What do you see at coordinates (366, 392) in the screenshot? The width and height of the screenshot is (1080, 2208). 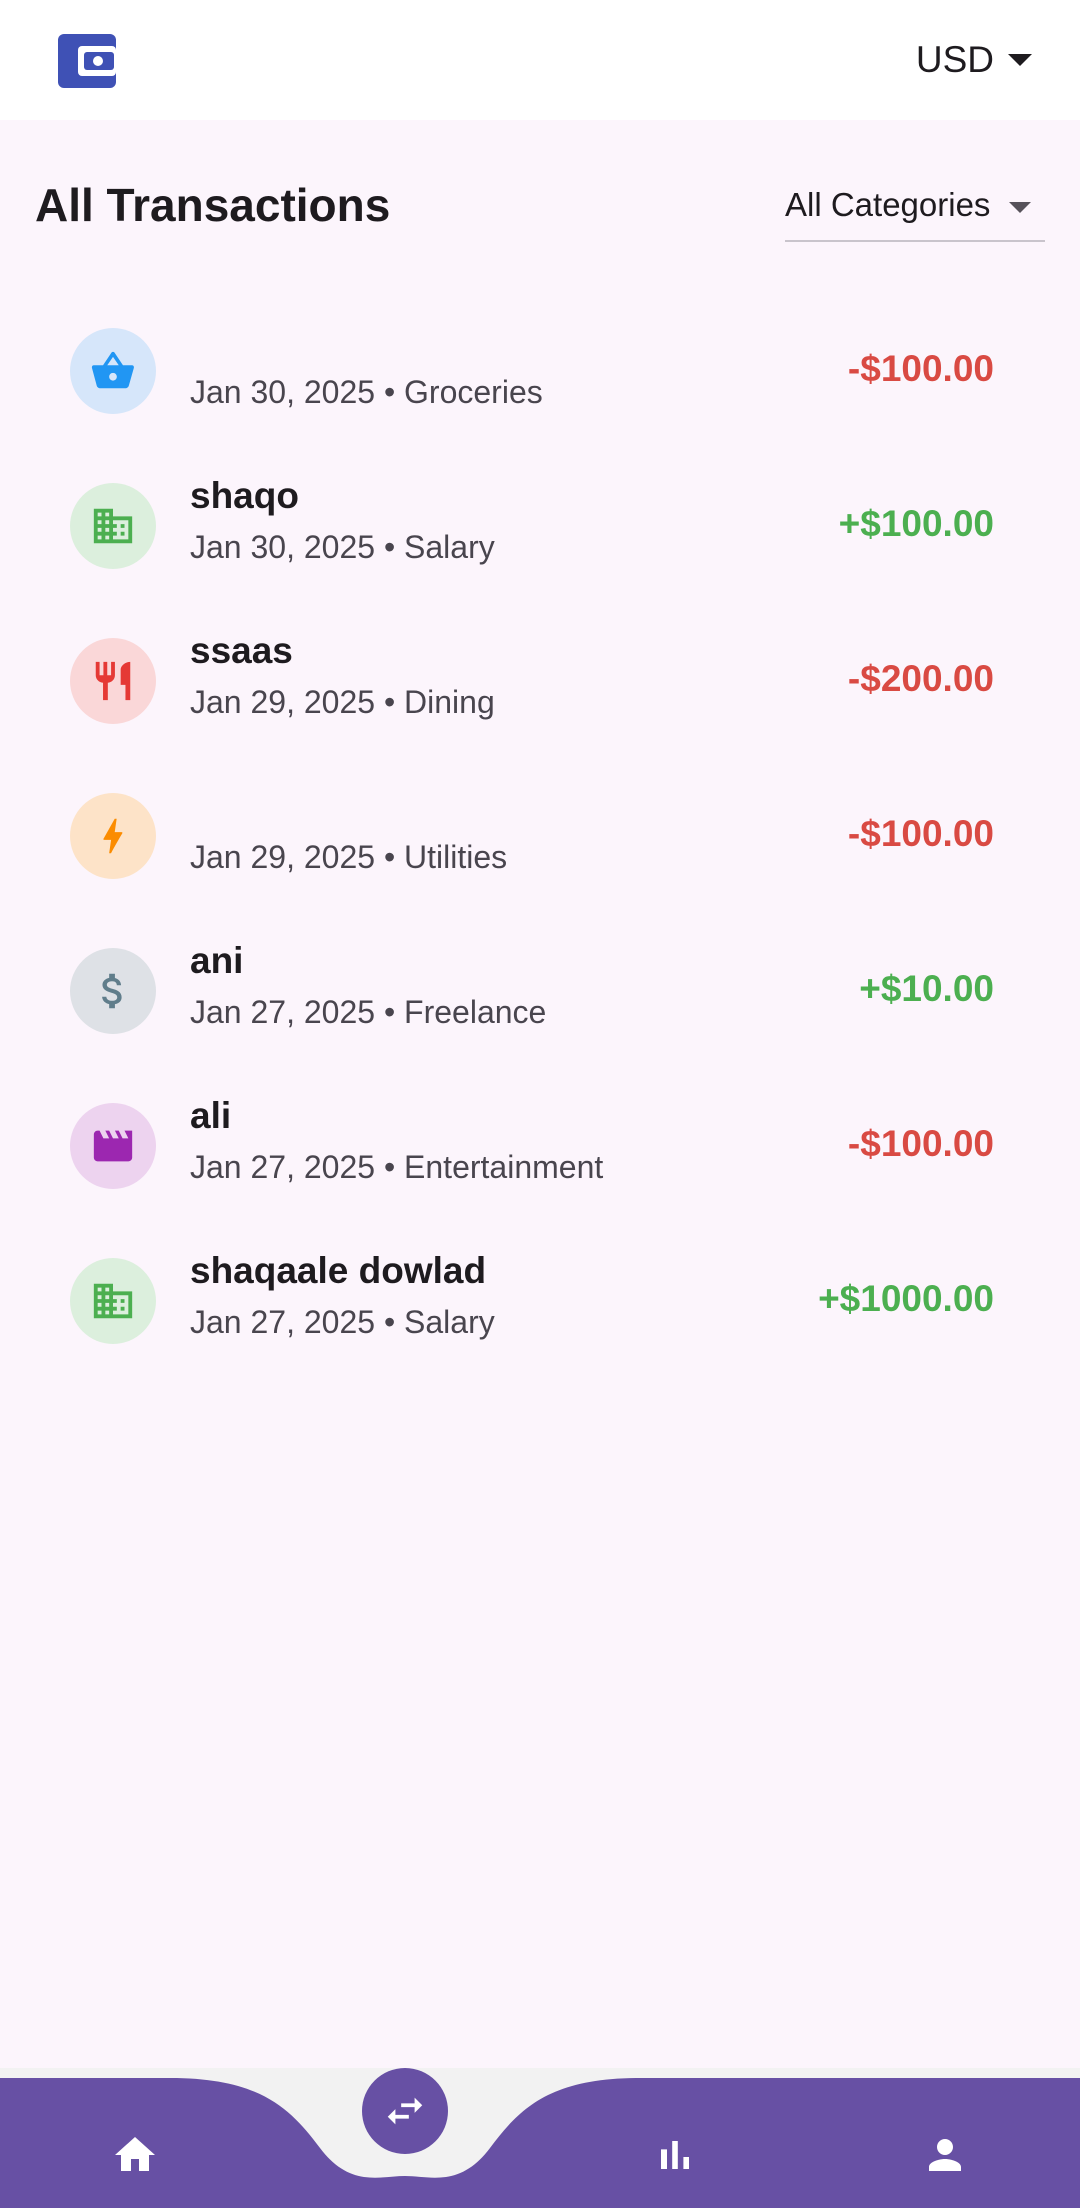 I see `transaction-subtitle: Jan 30, 2025 • Groceries` at bounding box center [366, 392].